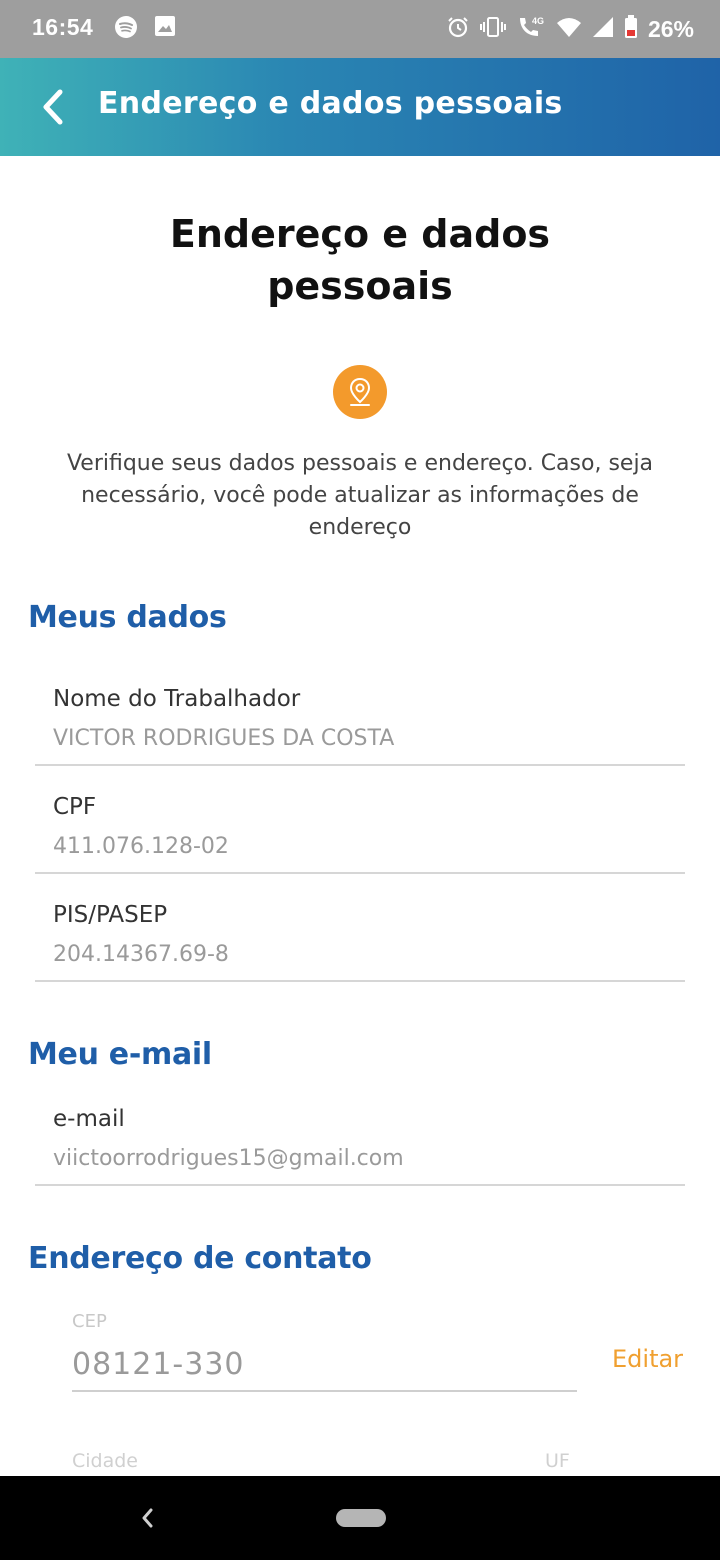 This screenshot has height=1560, width=720. Describe the element at coordinates (360, 1141) in the screenshot. I see `field-email: e-mail viictoorrodrigues15@gmail.com` at that location.